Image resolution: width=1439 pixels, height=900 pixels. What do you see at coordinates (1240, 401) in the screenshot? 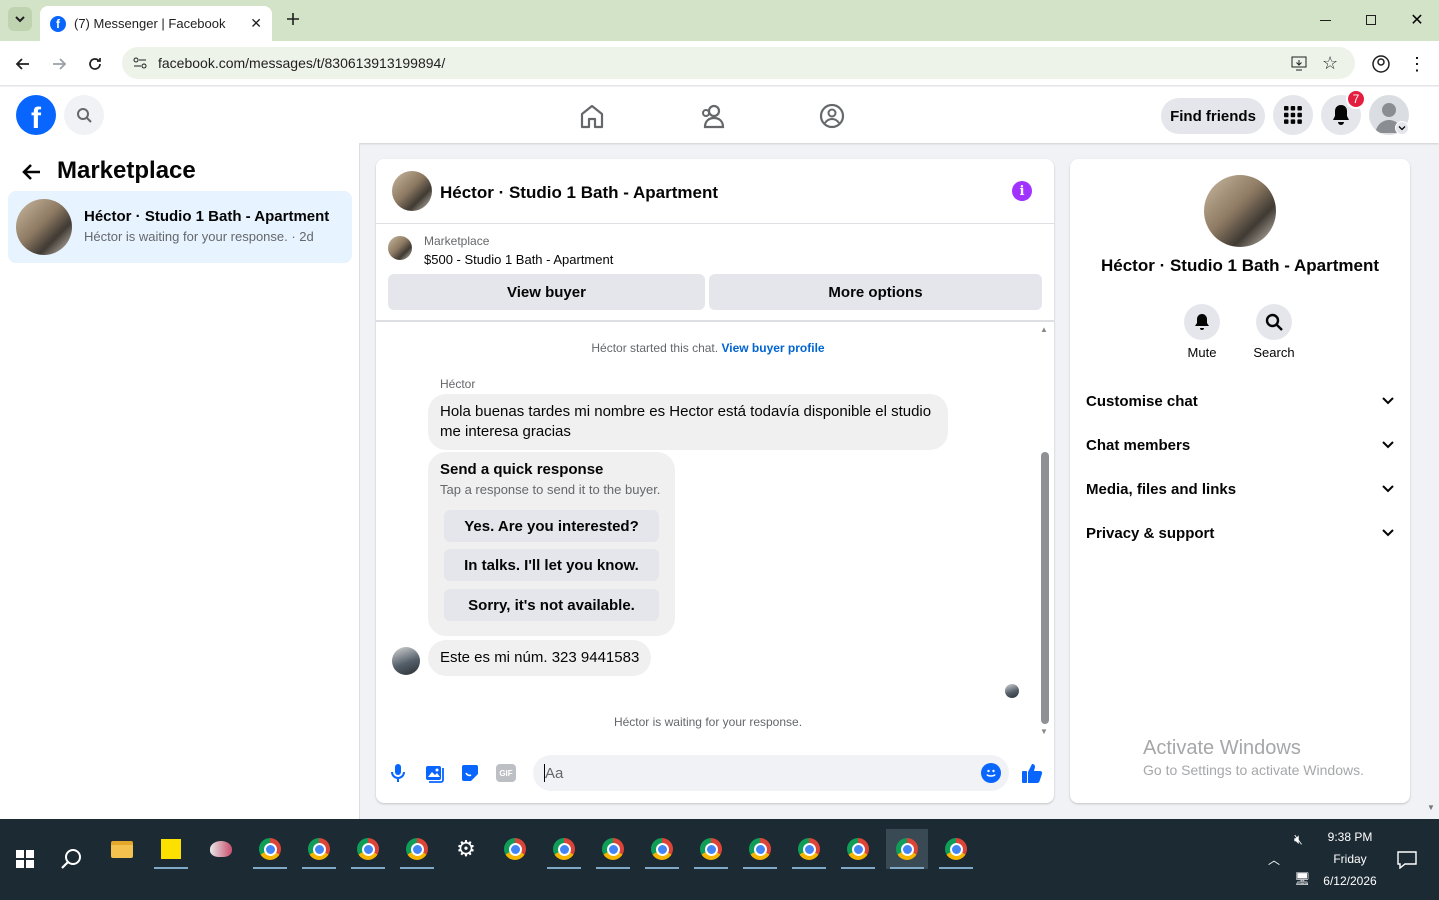
I see `customise-chat-section: Customise chat` at bounding box center [1240, 401].